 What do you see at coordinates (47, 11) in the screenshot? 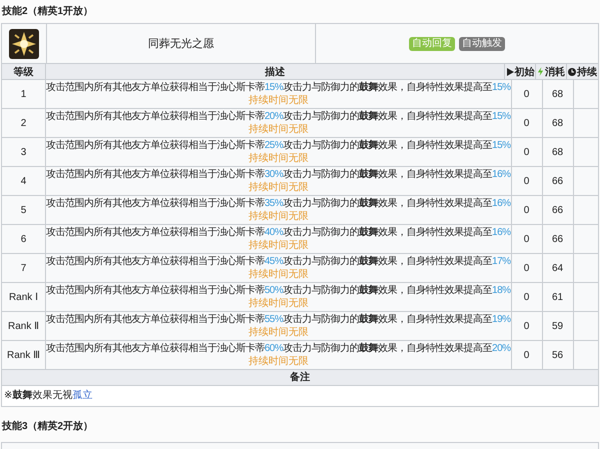
I see `section-heading: 技能2（精英1开放）` at bounding box center [47, 11].